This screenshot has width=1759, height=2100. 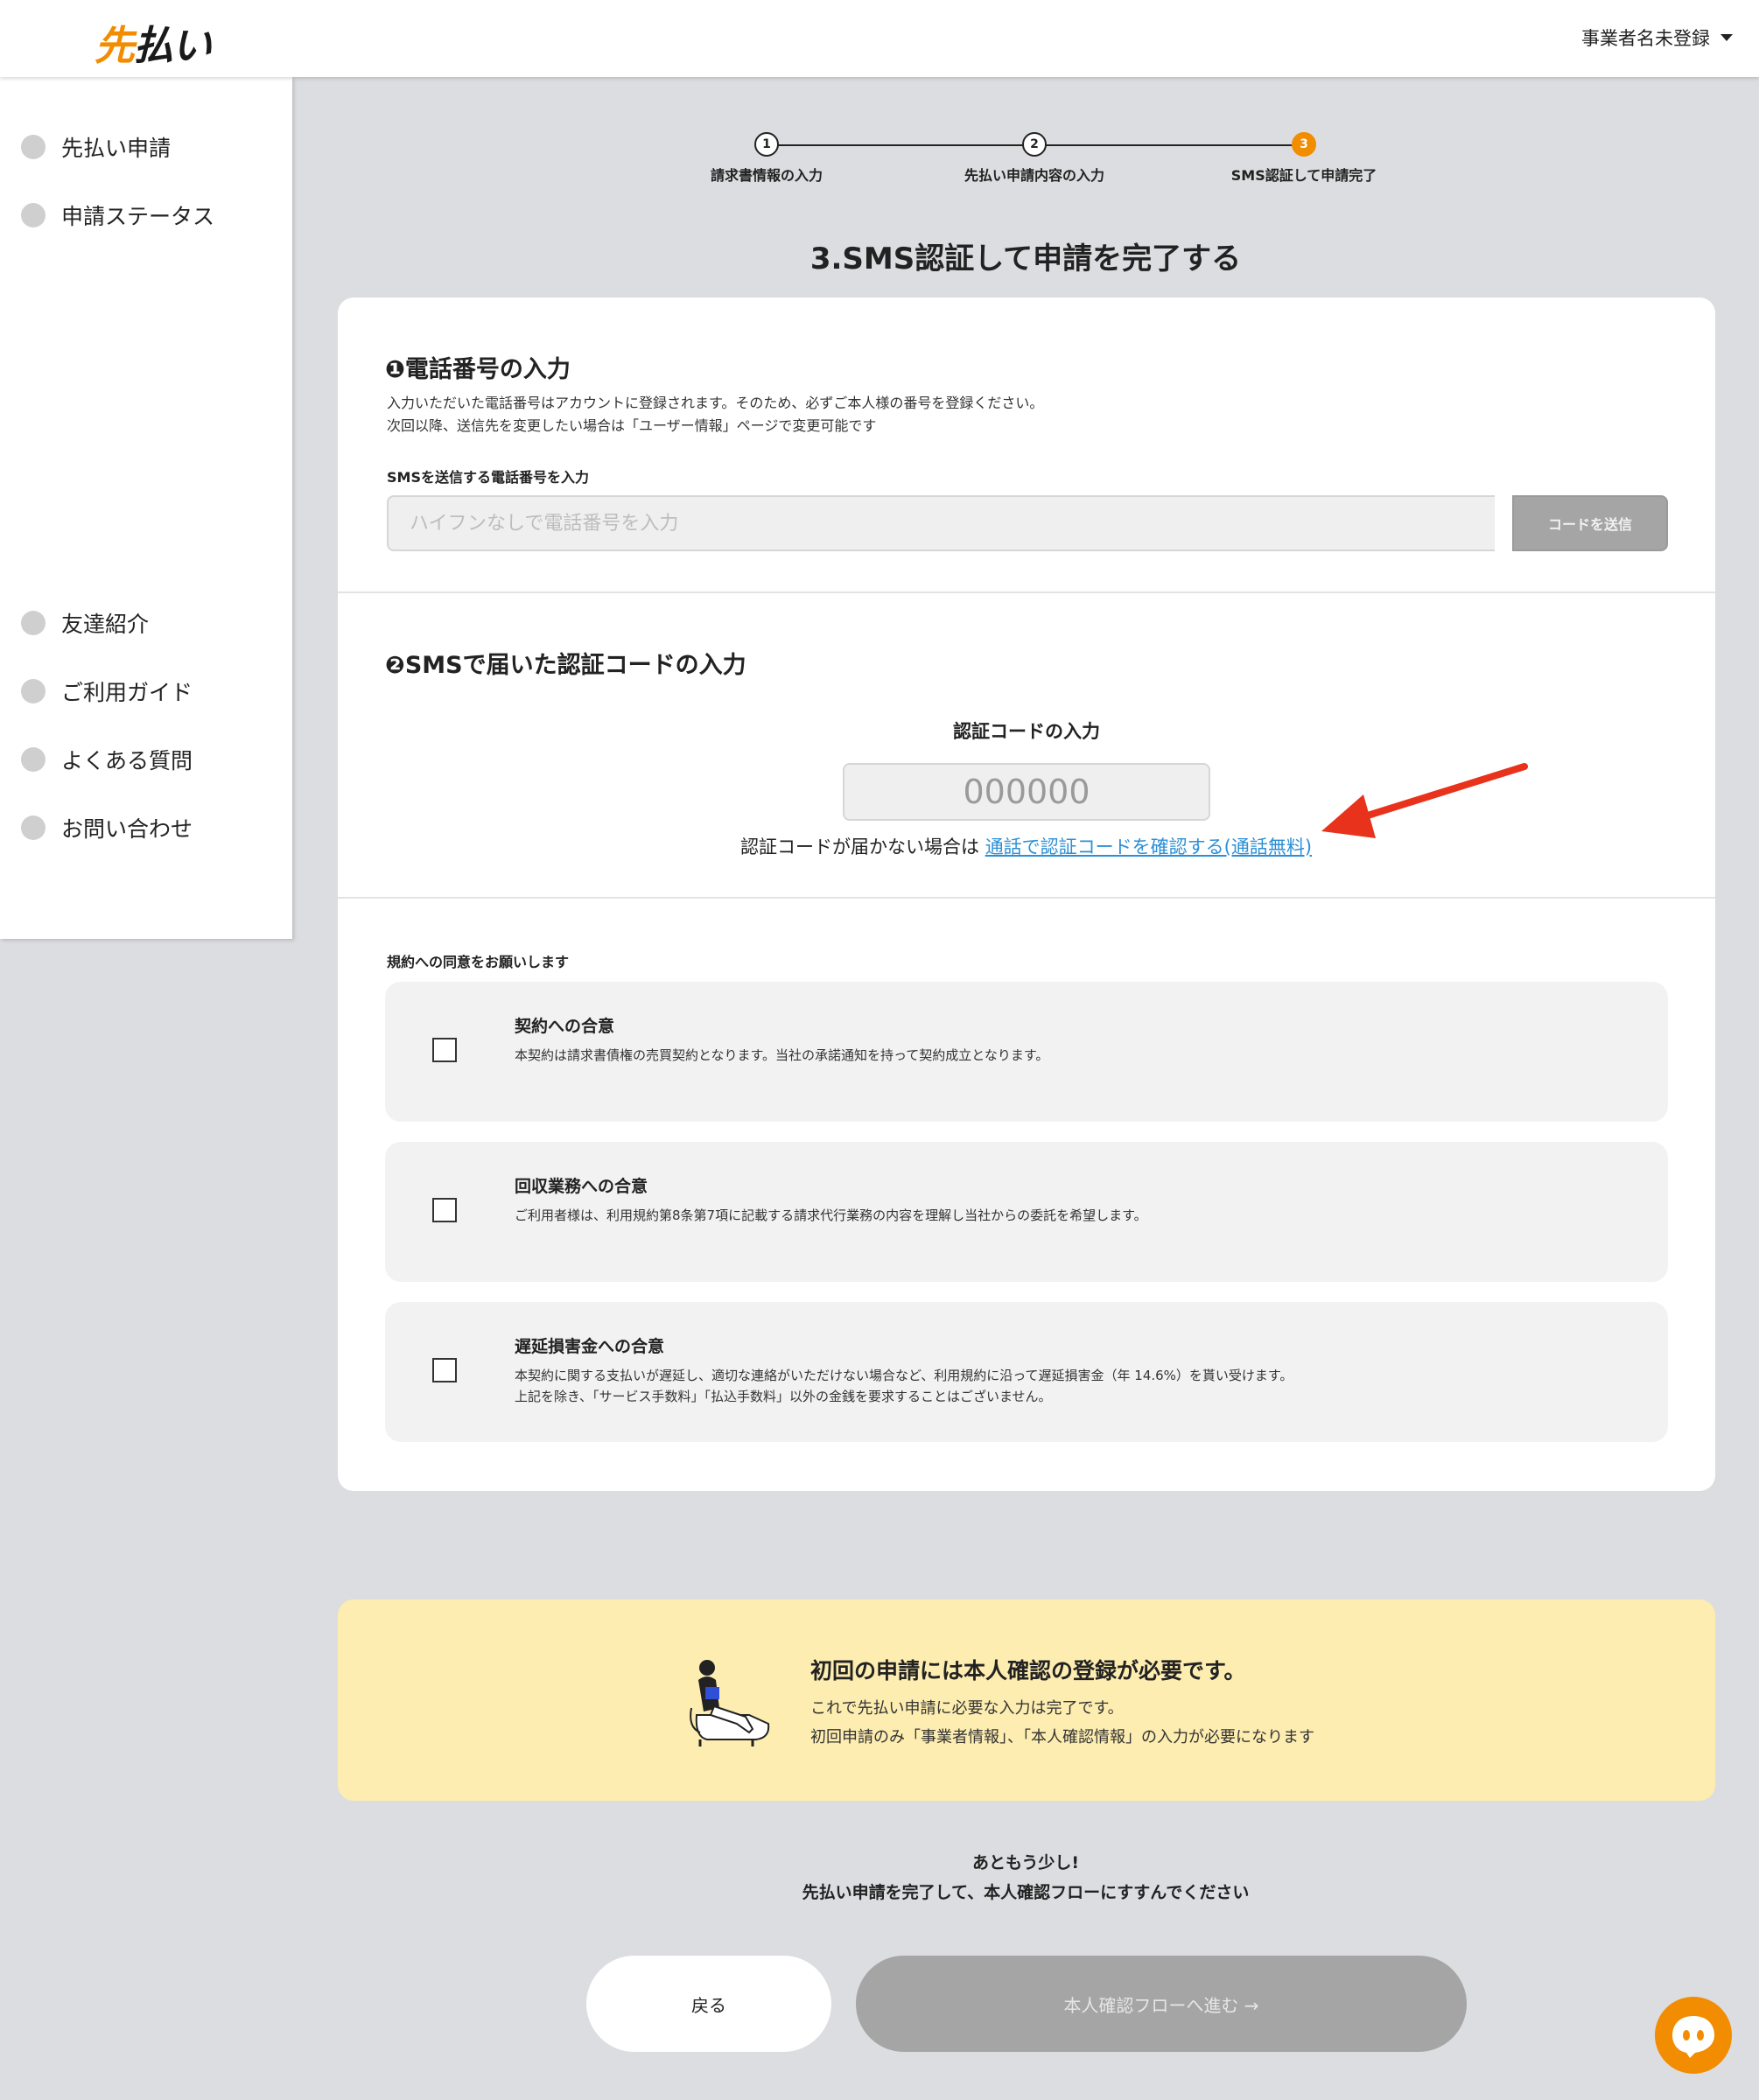 What do you see at coordinates (1034, 158) in the screenshot?
I see `step-2: 2 先払い申請内容の入力` at bounding box center [1034, 158].